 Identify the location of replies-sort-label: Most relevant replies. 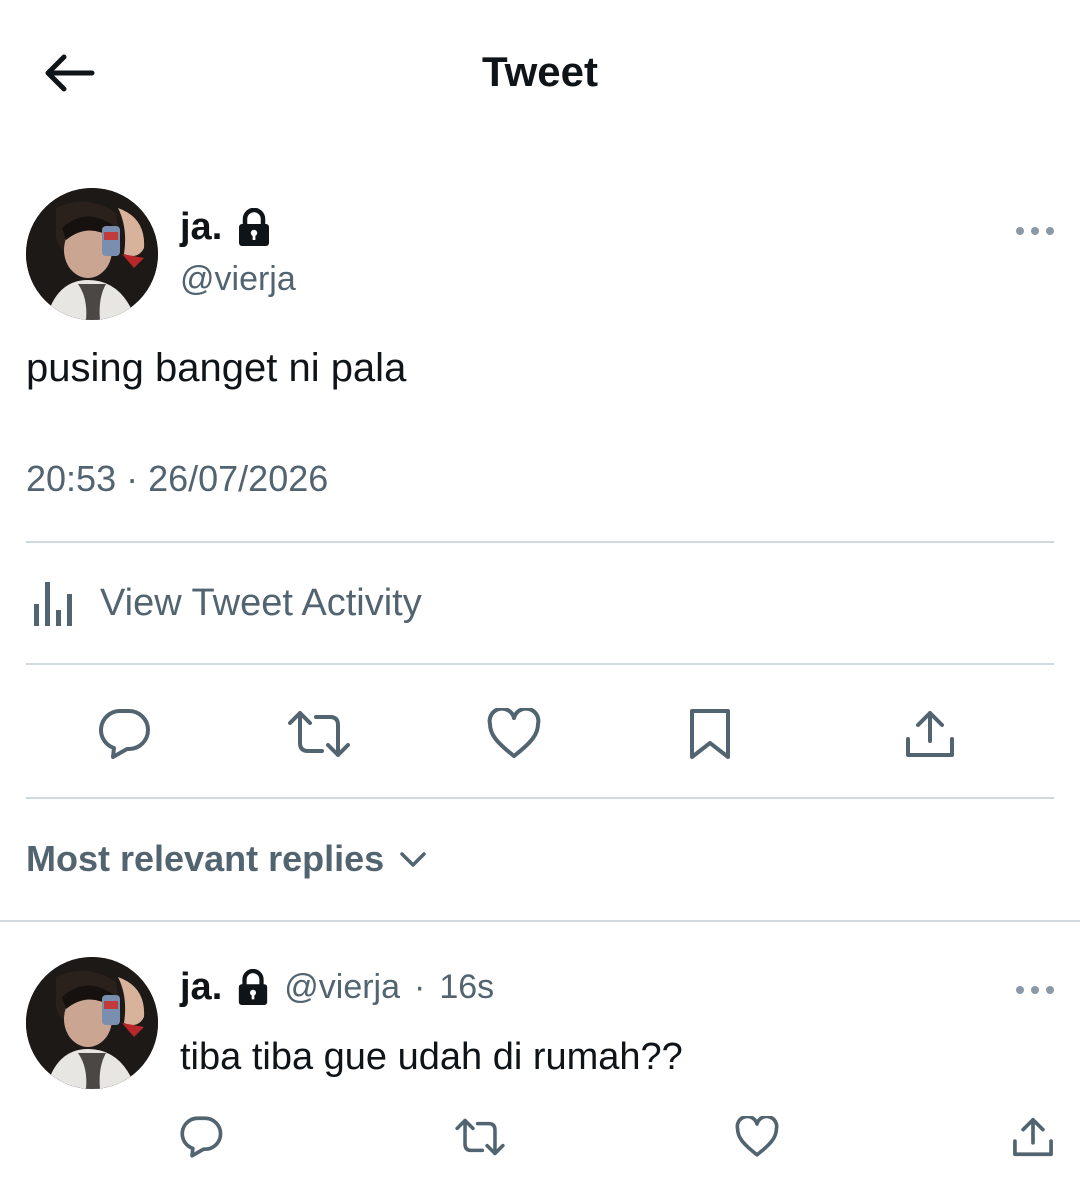
(205, 858).